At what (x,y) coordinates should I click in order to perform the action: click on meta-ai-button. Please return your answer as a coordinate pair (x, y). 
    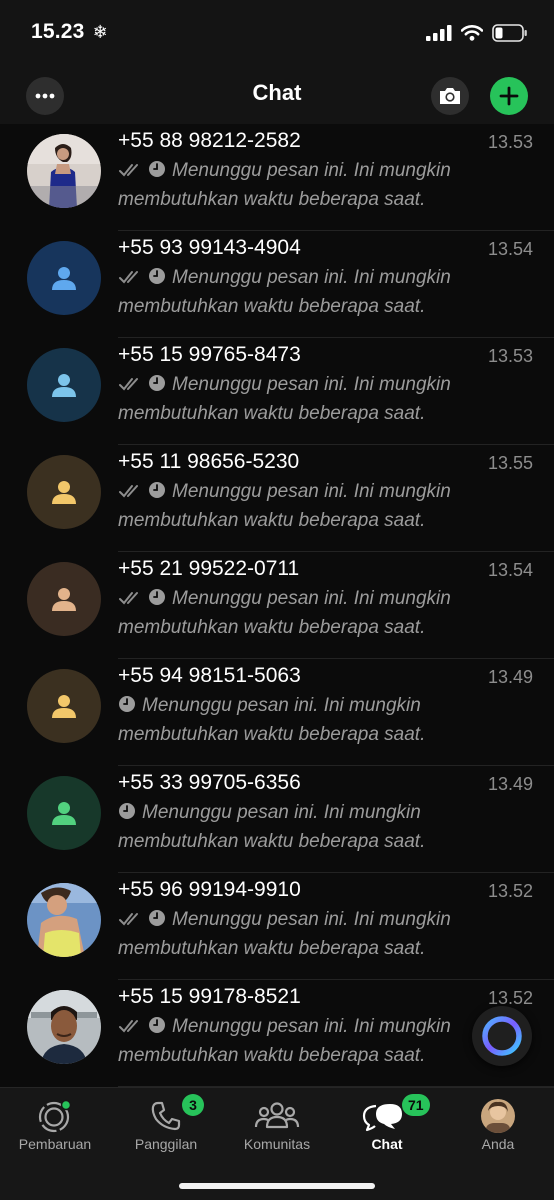
    Looking at the image, I should click on (502, 1036).